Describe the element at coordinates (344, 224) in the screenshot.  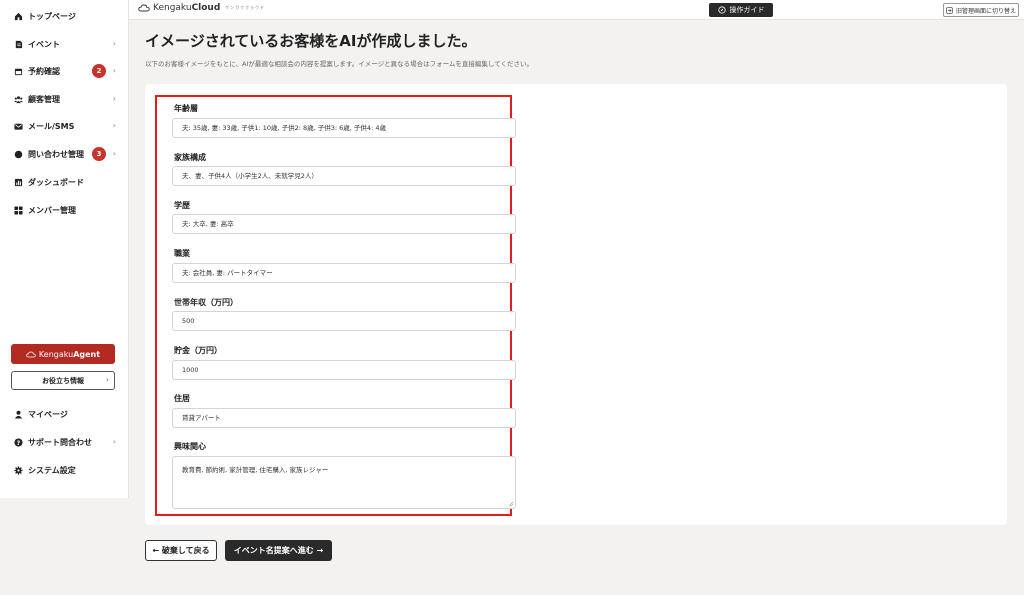
I see `education-input: 夫: 大卒, 妻: 高卒` at that location.